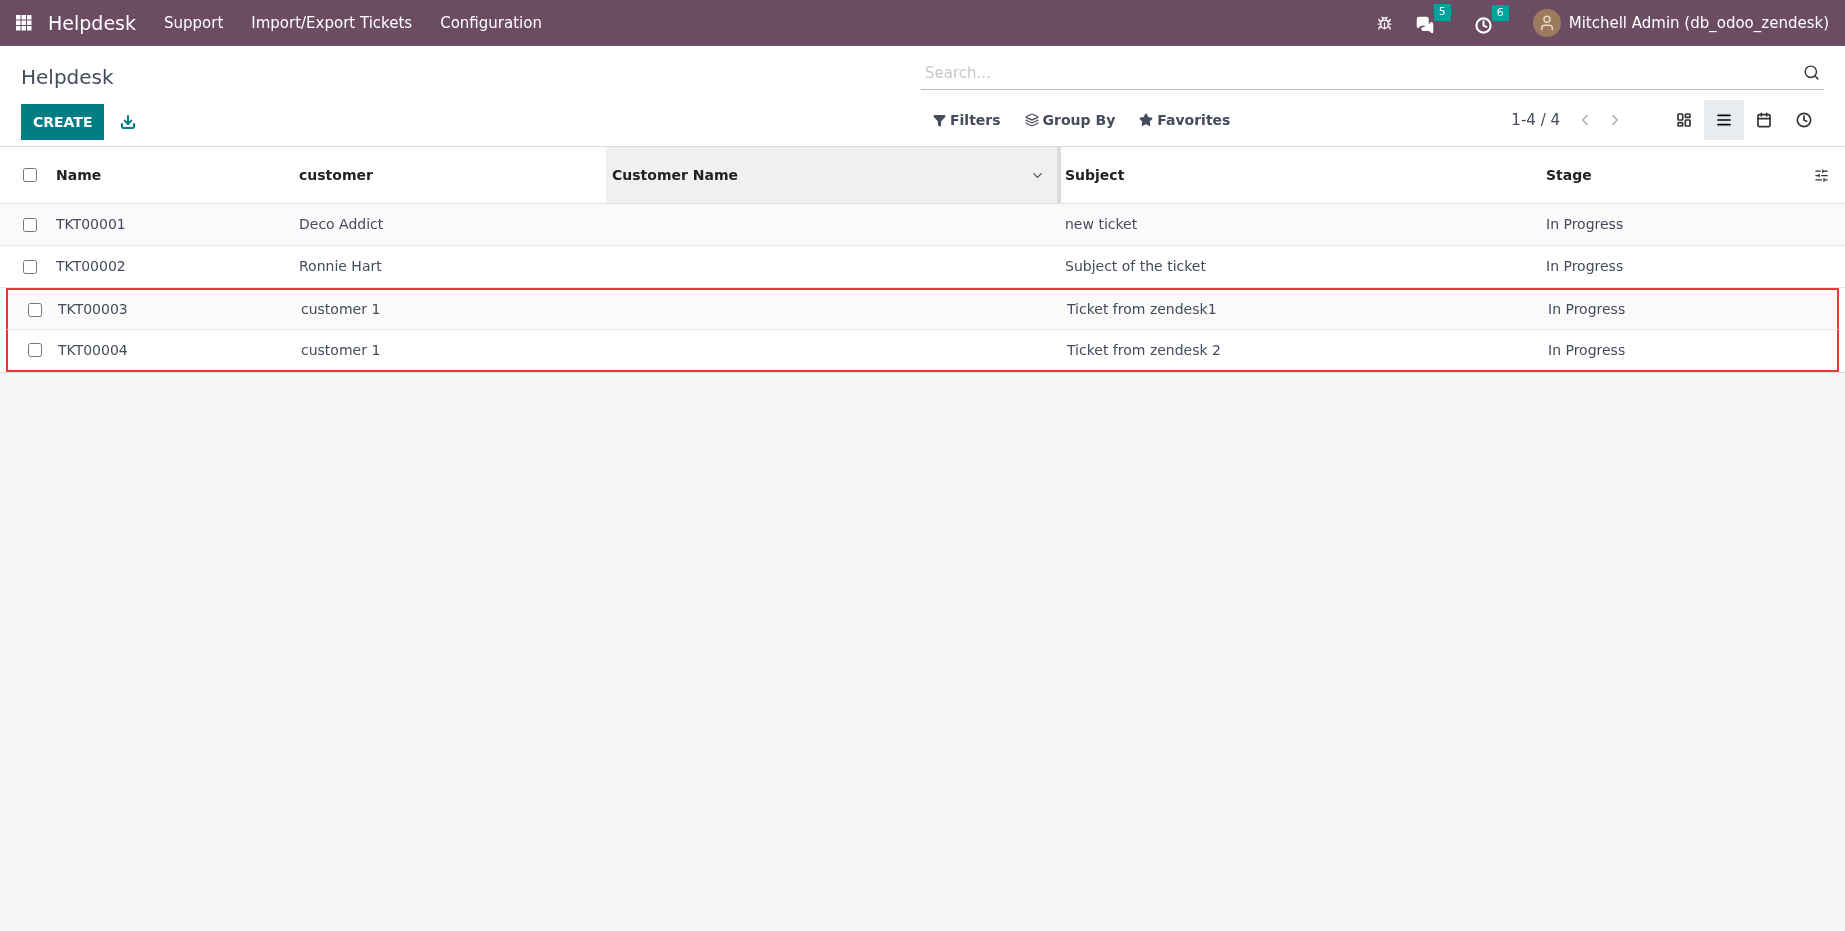 Image resolution: width=1845 pixels, height=931 pixels. I want to click on column-header: customer, so click(452, 175).